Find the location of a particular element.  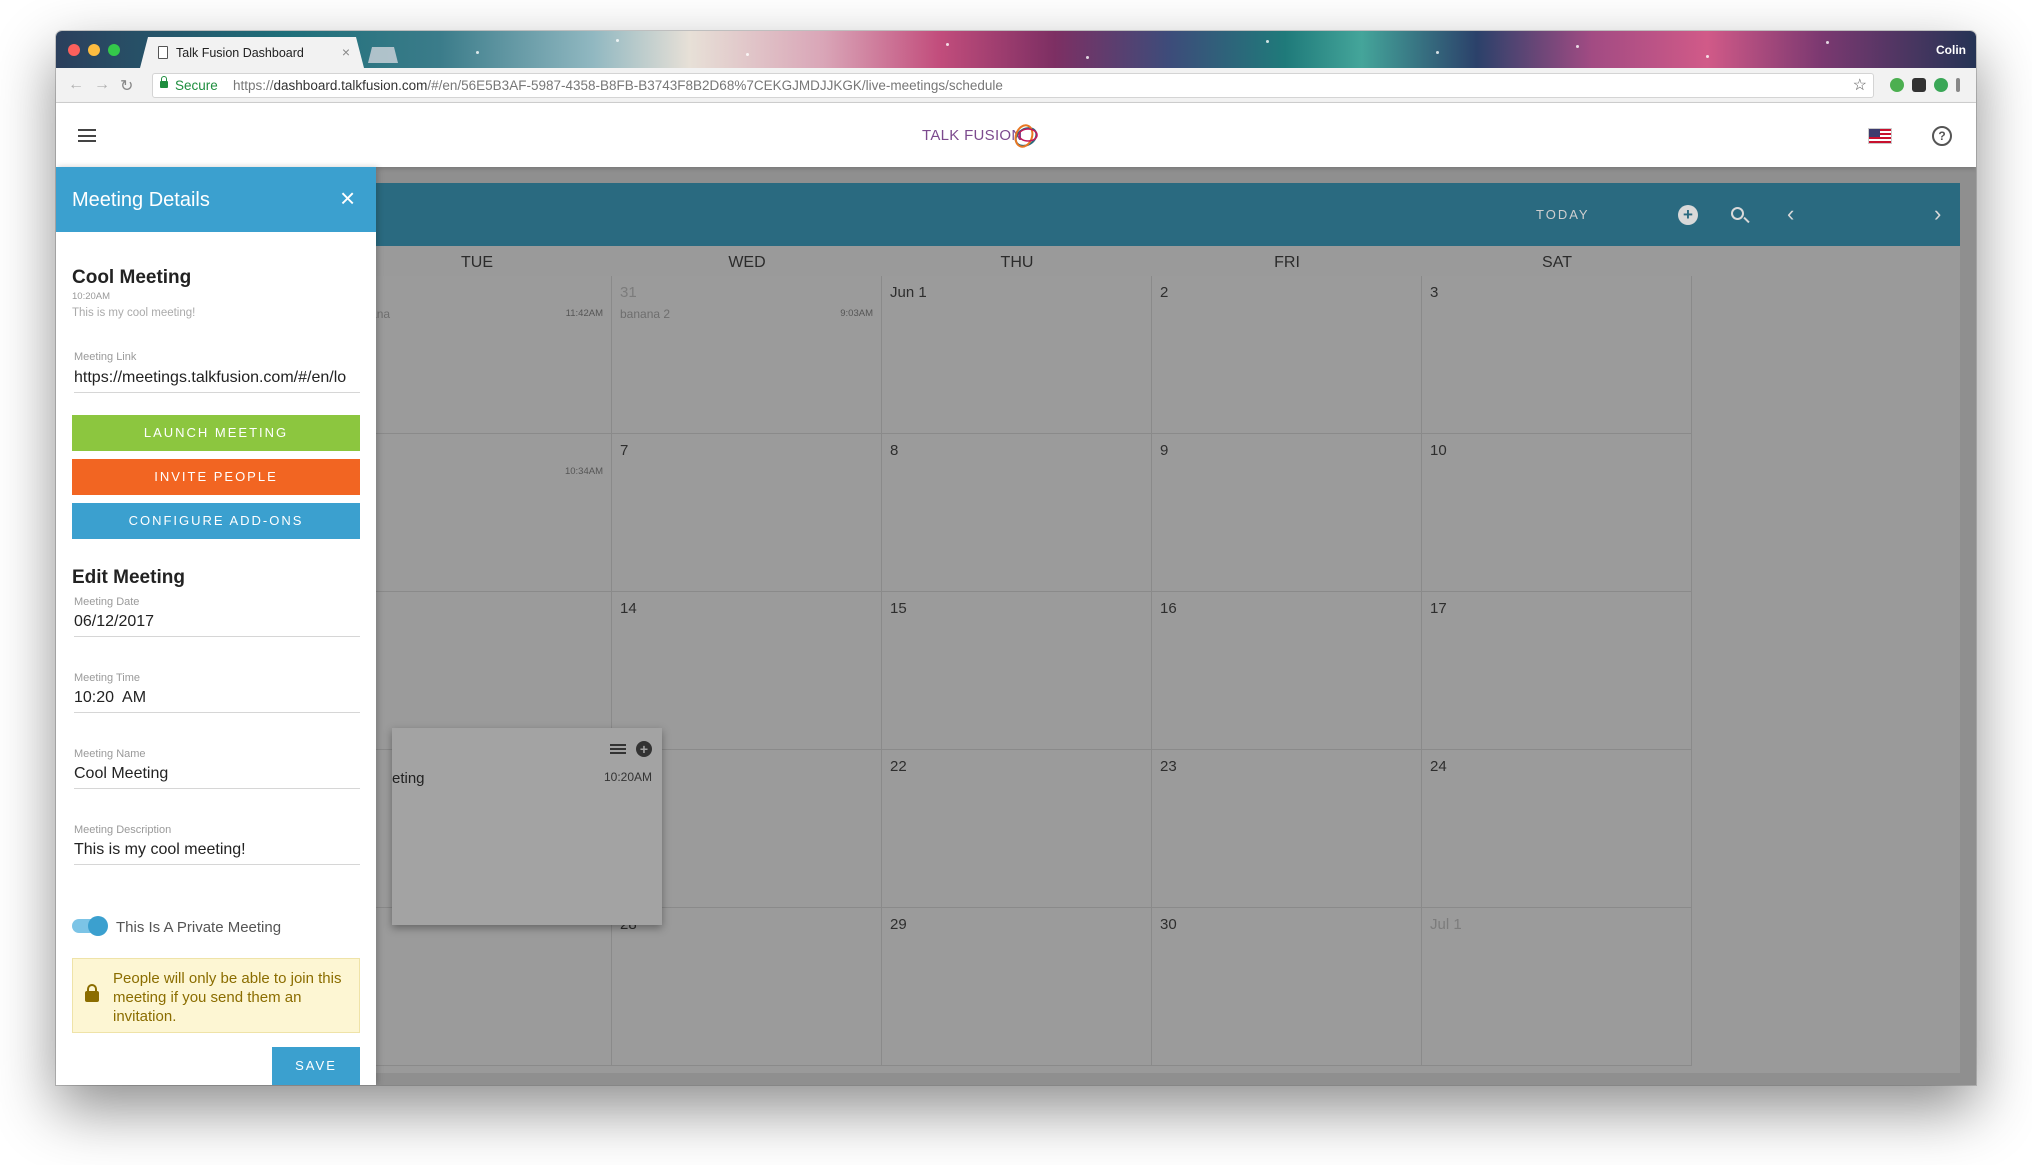

calendar-day-cell: 23 is located at coordinates (1287, 829).